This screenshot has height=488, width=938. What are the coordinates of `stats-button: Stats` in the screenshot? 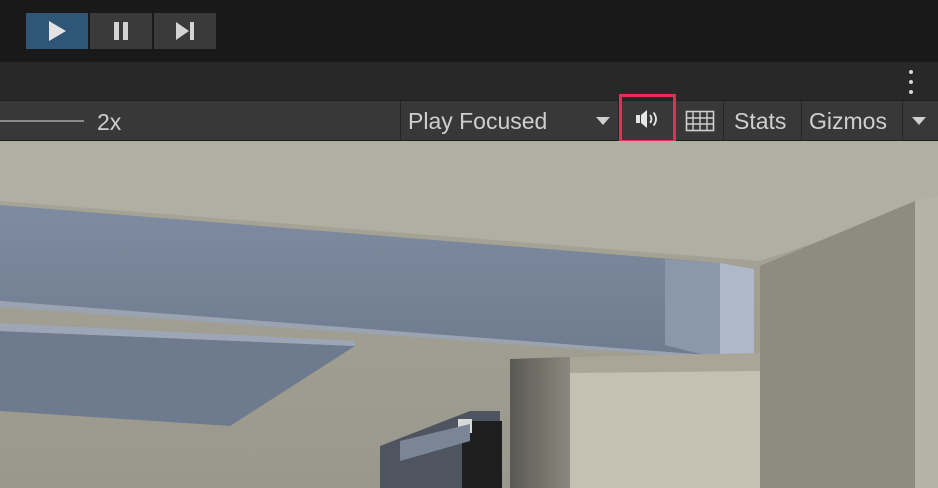 It's located at (762, 121).